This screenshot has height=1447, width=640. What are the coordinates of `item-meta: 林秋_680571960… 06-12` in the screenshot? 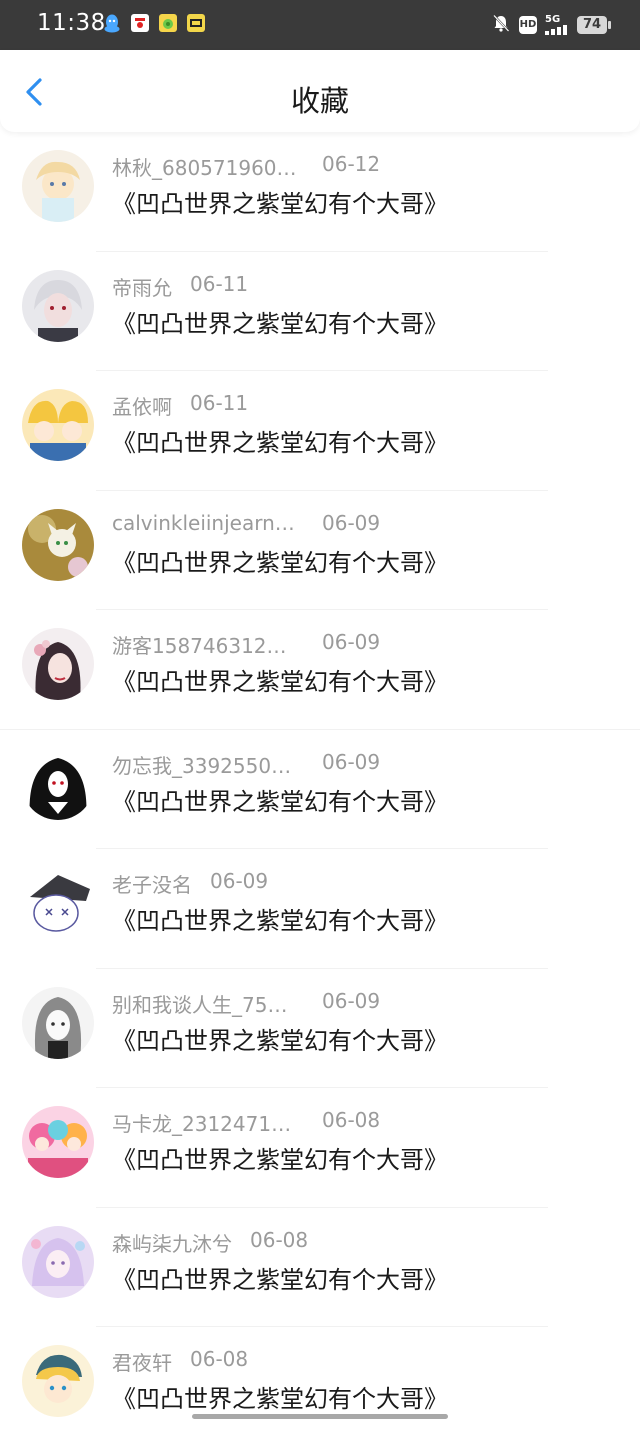 It's located at (246, 166).